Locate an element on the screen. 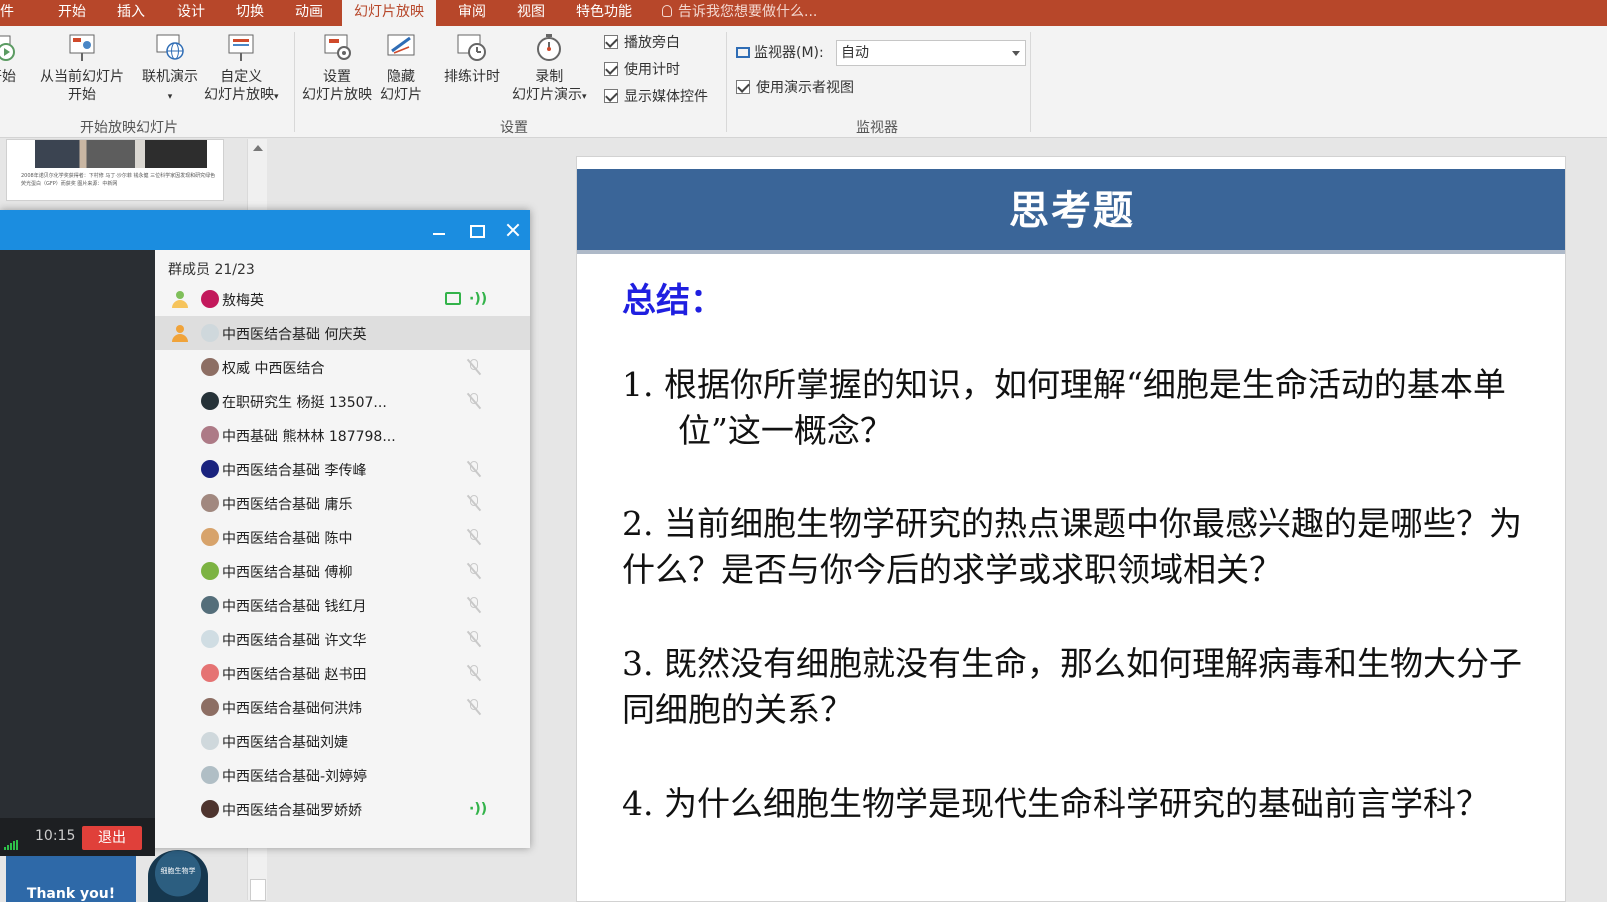 Image resolution: width=1607 pixels, height=902 pixels. custom-show-label-1: 自定义 is located at coordinates (241, 77).